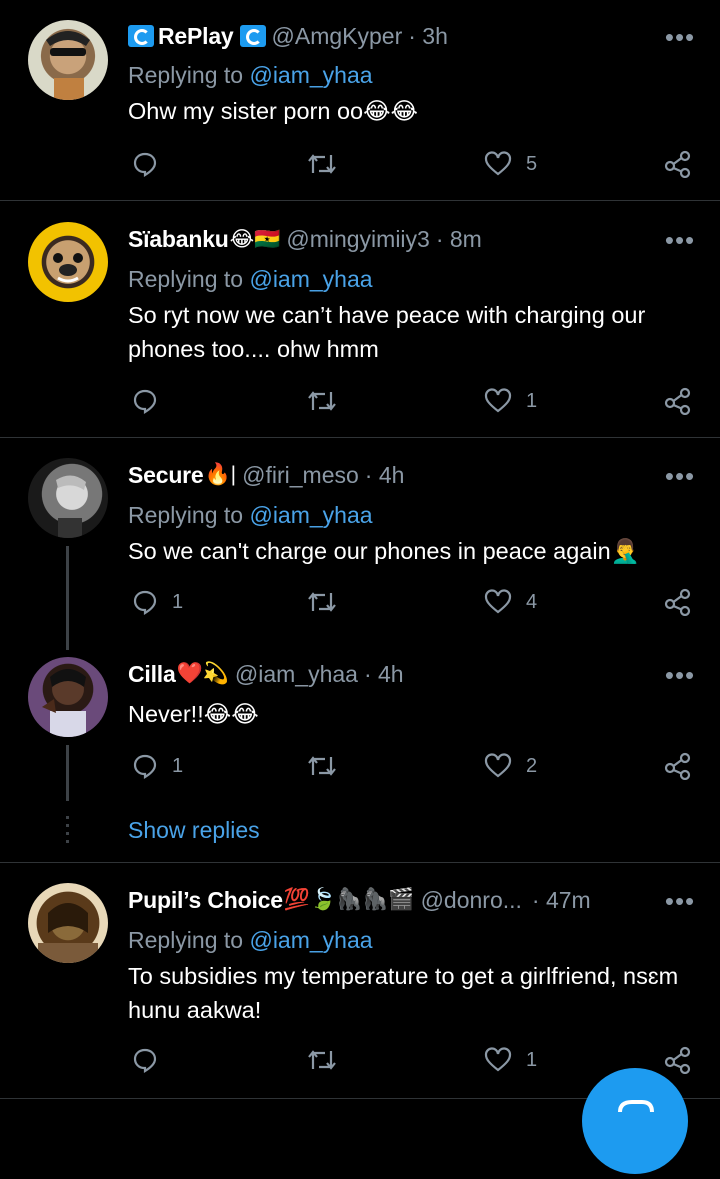 The image size is (720, 1179). Describe the element at coordinates (196, 36) in the screenshot. I see `display-name: RePlay` at that location.